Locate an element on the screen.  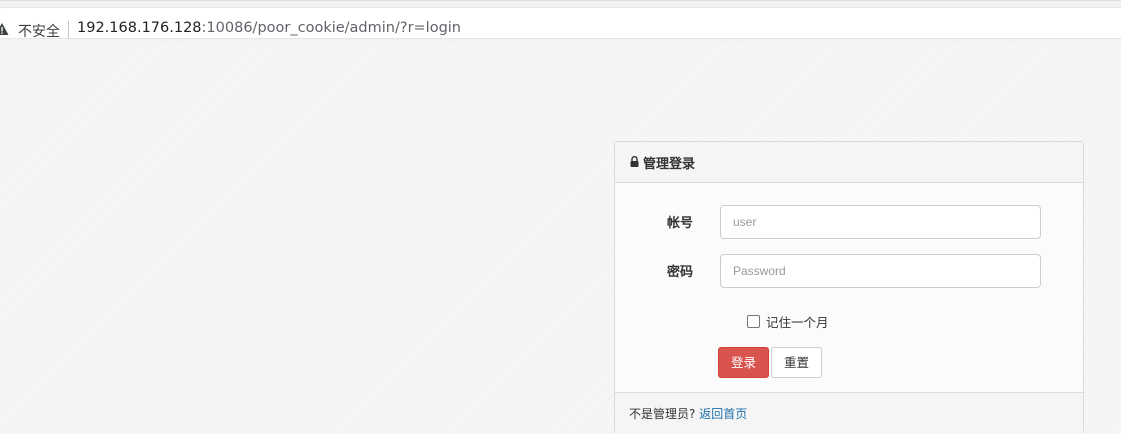
footer-note: 不是管理员? 返回首页 is located at coordinates (688, 413).